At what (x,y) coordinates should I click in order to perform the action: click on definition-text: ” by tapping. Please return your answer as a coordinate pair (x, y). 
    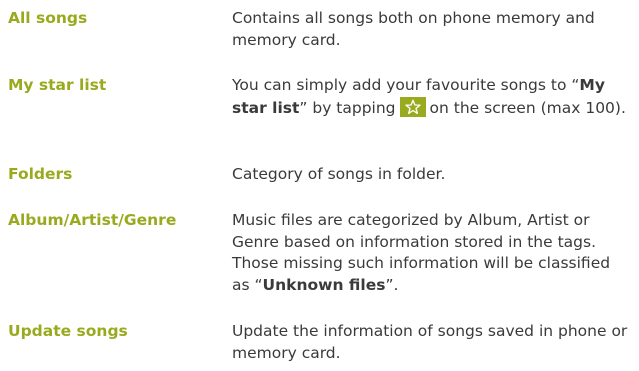
    Looking at the image, I should click on (347, 107).